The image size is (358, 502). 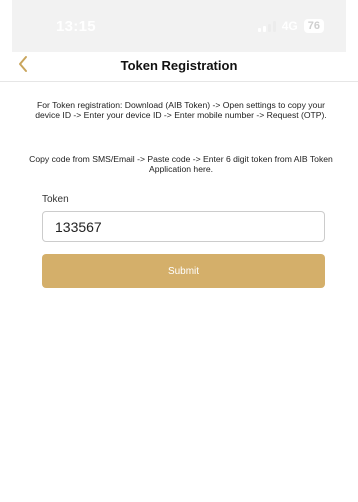 What do you see at coordinates (55, 199) in the screenshot?
I see `token-label: Token` at bounding box center [55, 199].